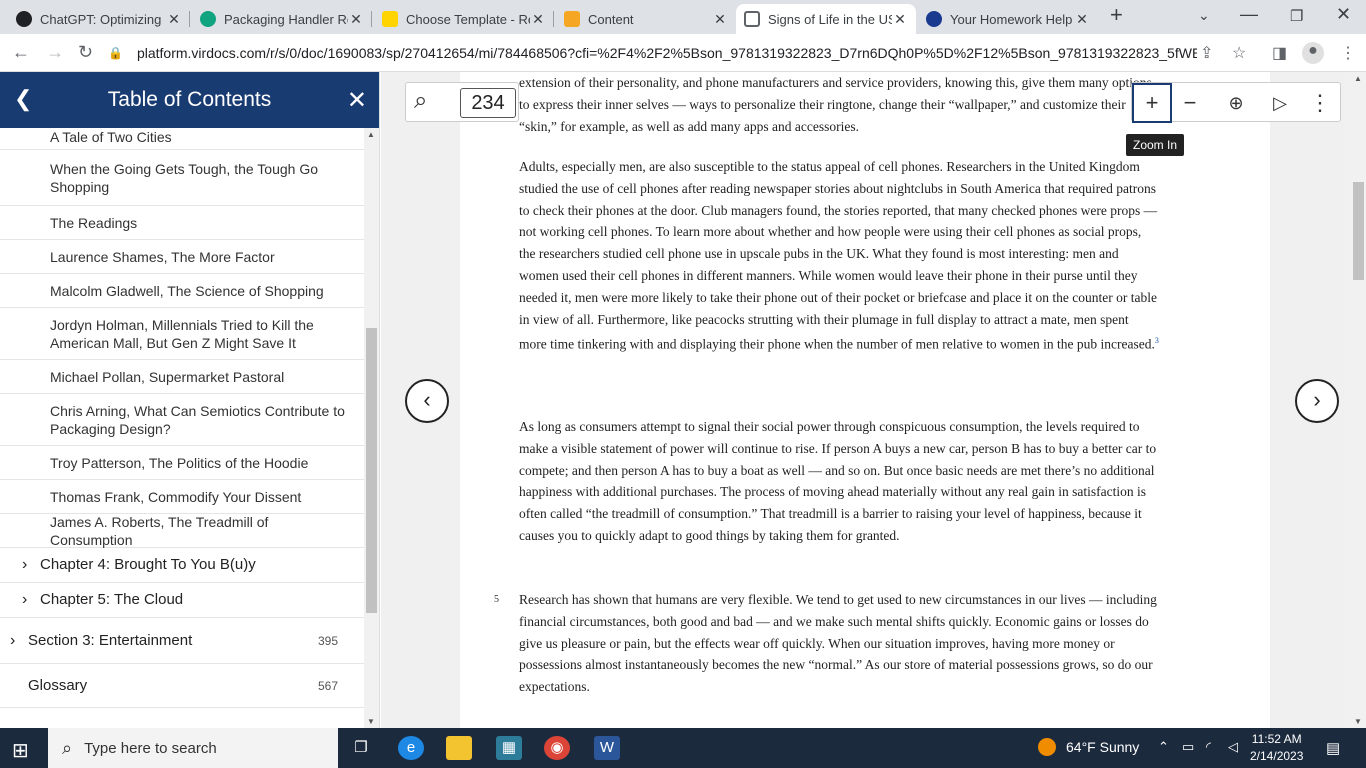  I want to click on template-icon, so click(390, 19).